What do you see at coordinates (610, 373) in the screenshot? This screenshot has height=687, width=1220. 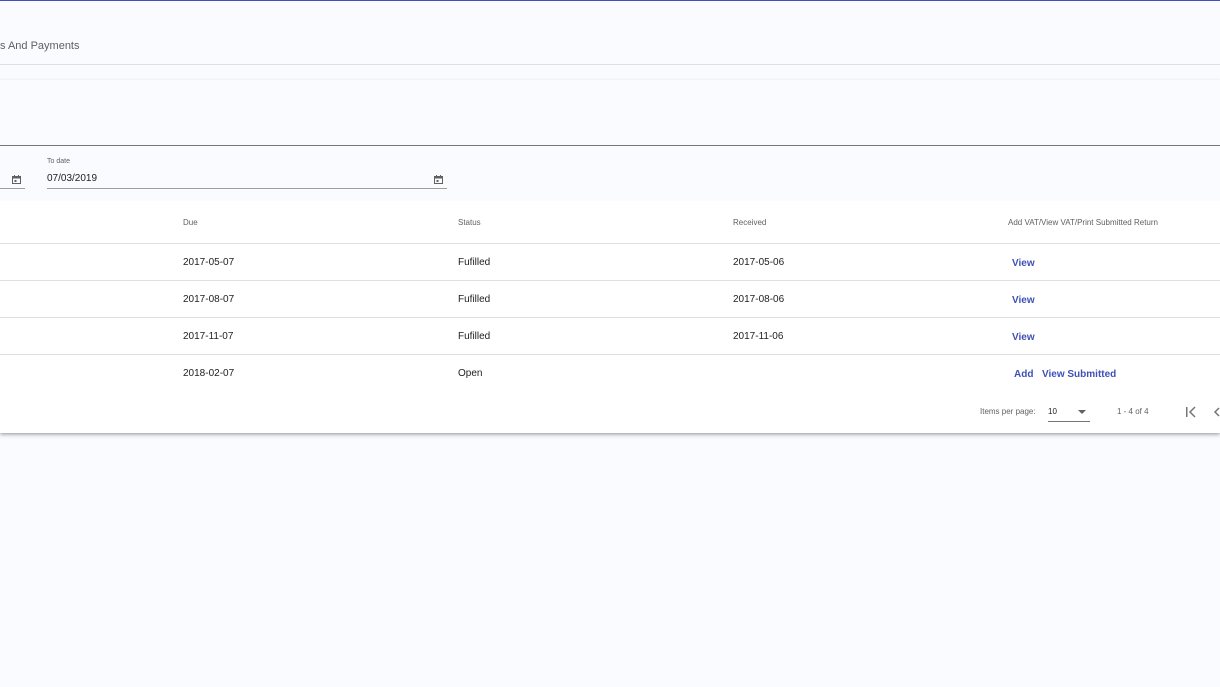 I see `table-row: 2018-02-07 Open Add View Submitted` at bounding box center [610, 373].